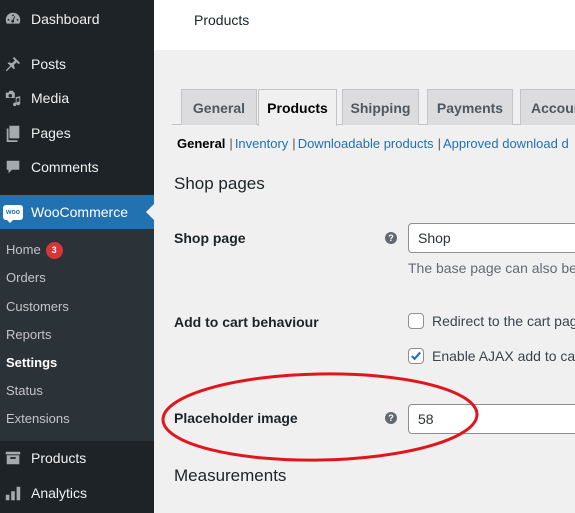  I want to click on submenu-item-customers: Customers, so click(37, 307).